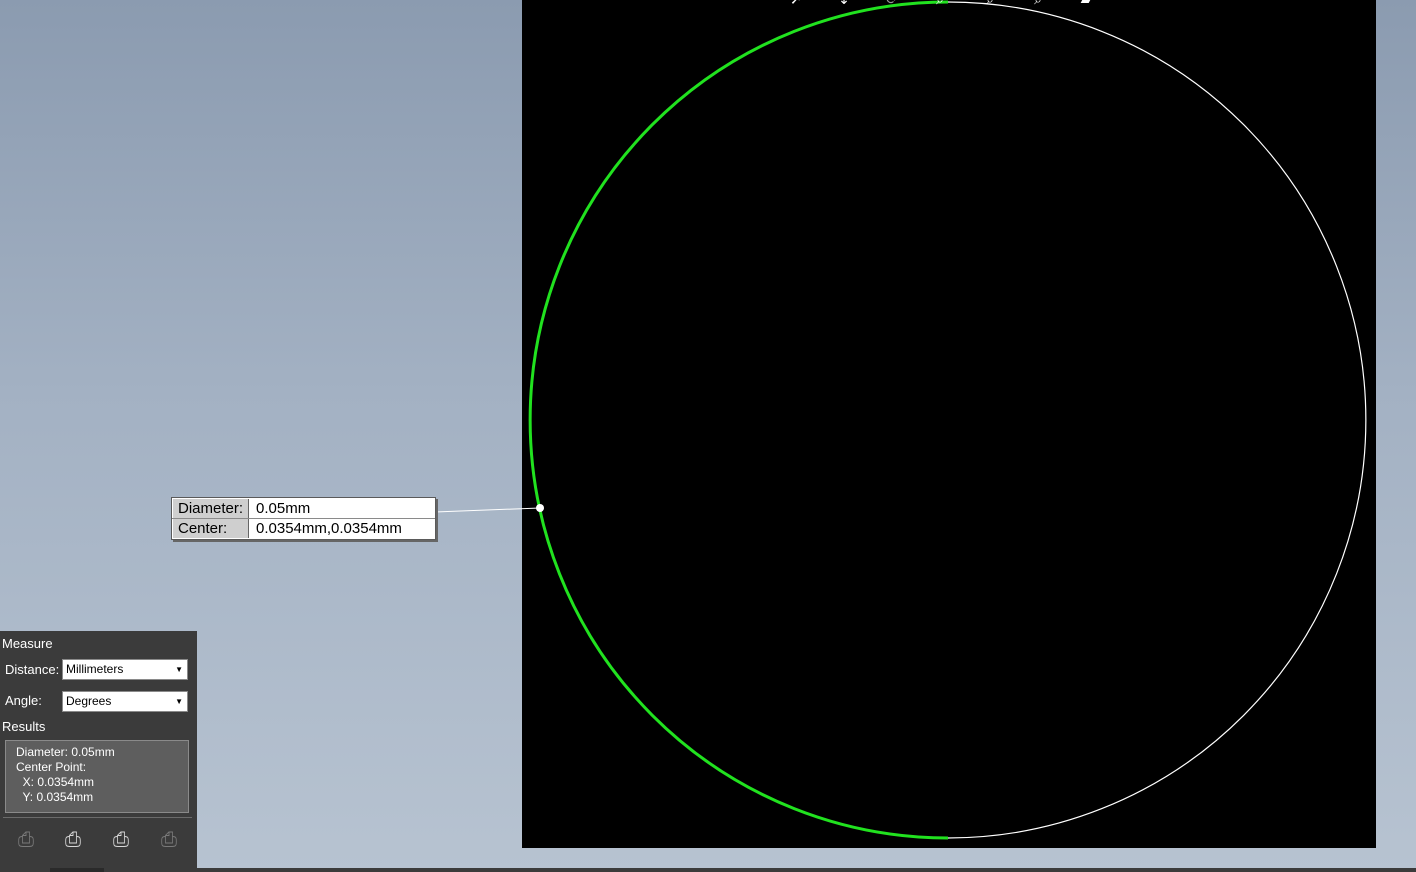 The image size is (1416, 872). What do you see at coordinates (283, 508) in the screenshot?
I see `callout-diameter-value: 0.05mm` at bounding box center [283, 508].